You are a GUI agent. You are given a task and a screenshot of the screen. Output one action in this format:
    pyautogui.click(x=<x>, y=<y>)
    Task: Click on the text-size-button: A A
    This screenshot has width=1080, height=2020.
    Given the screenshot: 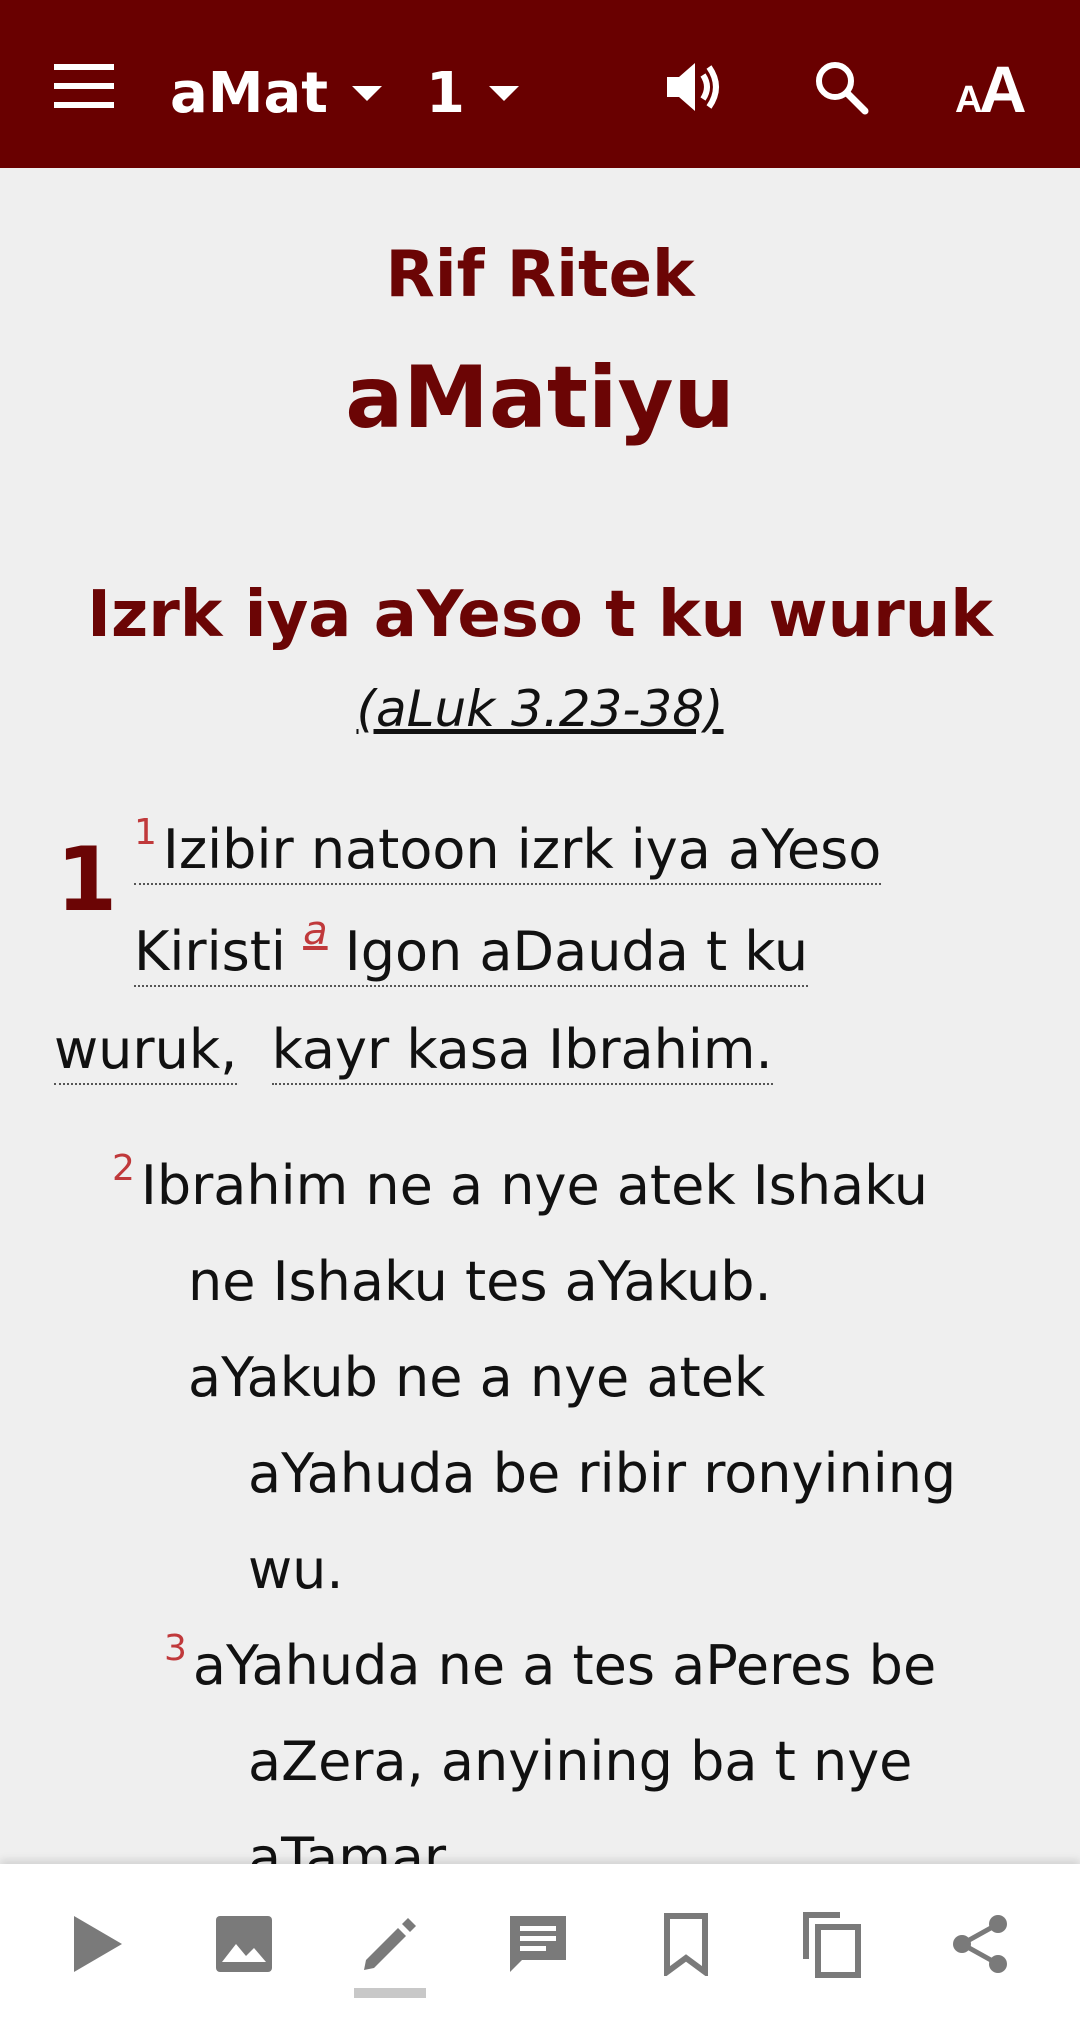 What is the action you would take?
    pyautogui.click(x=995, y=86)
    